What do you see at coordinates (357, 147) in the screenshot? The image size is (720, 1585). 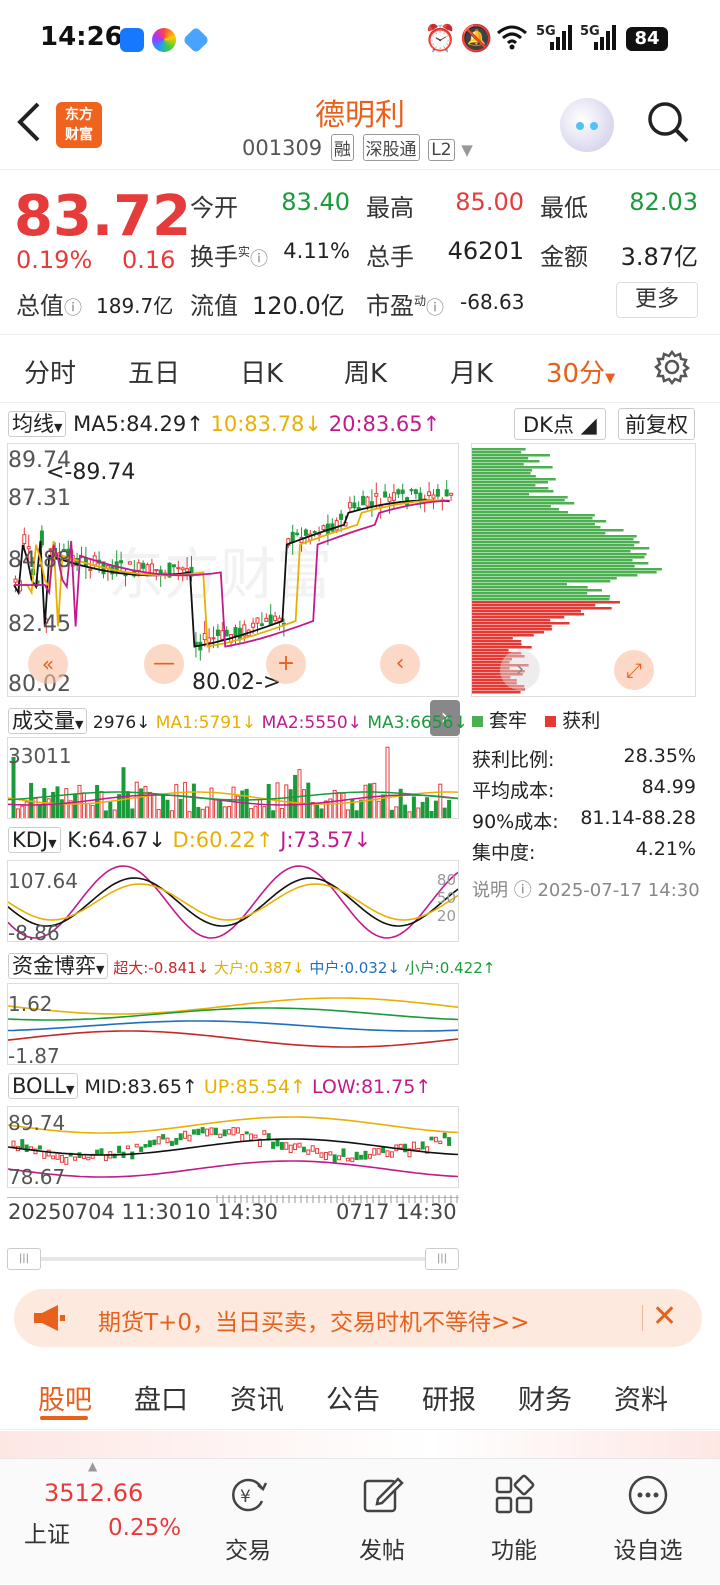 I see `stock-code-row: 001309 融 深股通 L2 ▼` at bounding box center [357, 147].